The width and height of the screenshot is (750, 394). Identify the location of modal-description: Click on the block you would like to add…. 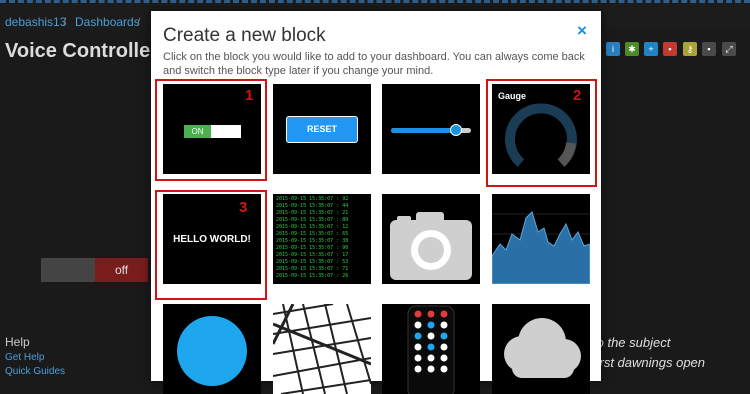
(374, 64).